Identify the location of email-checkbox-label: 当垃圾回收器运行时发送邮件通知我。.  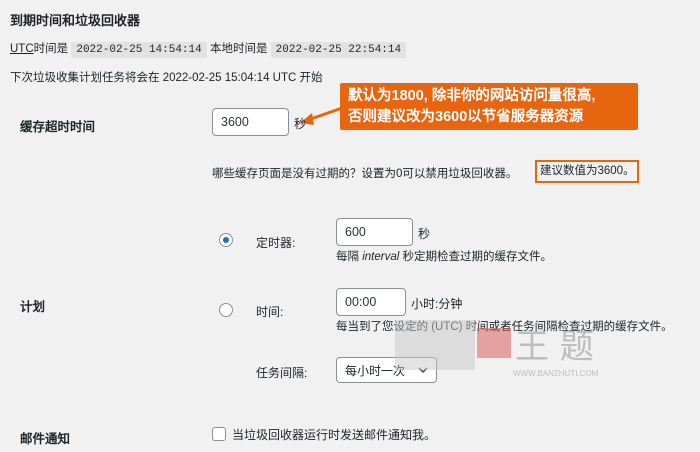
(334, 435).